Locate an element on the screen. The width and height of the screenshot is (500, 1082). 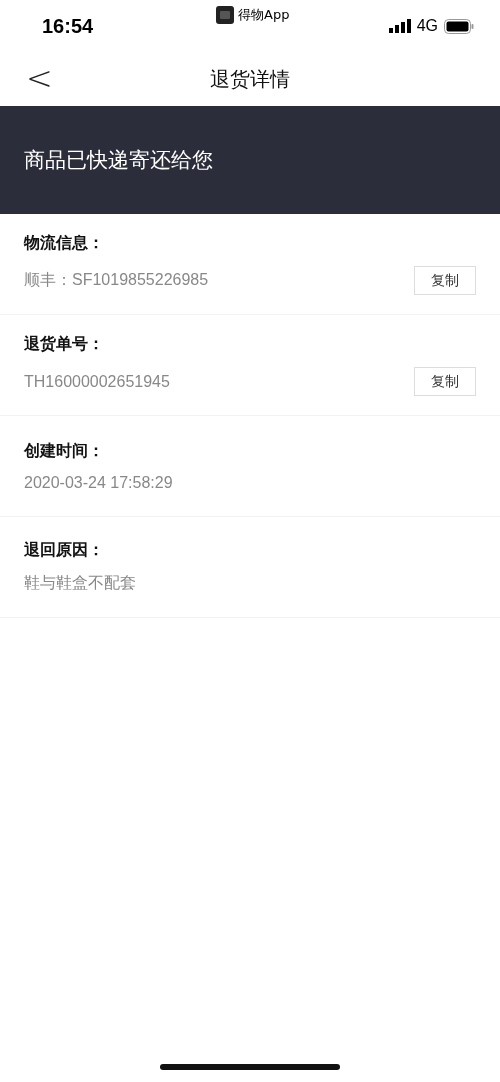
field-value: 顺丰：SF1019855226985 is located at coordinates (116, 280).